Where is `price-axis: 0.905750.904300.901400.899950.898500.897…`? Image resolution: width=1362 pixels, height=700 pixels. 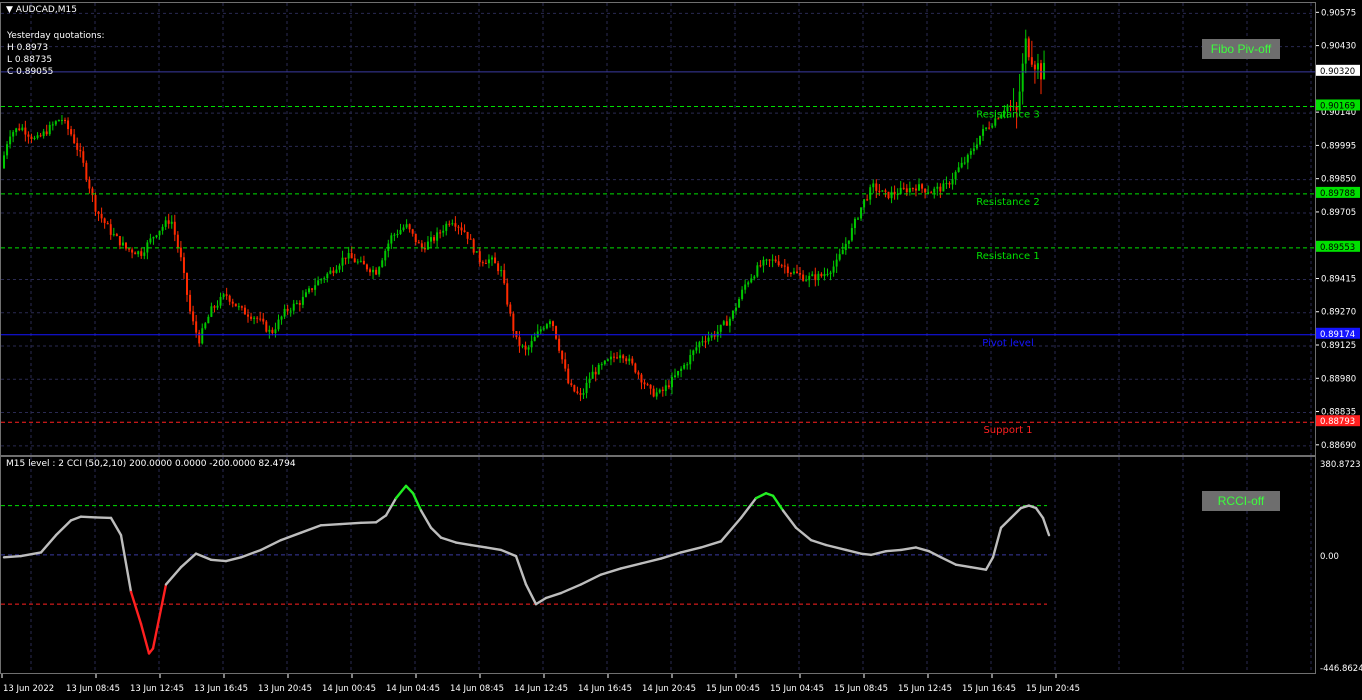
price-axis: 0.905750.904300.901400.899950.898500.897… is located at coordinates (1339, 228).